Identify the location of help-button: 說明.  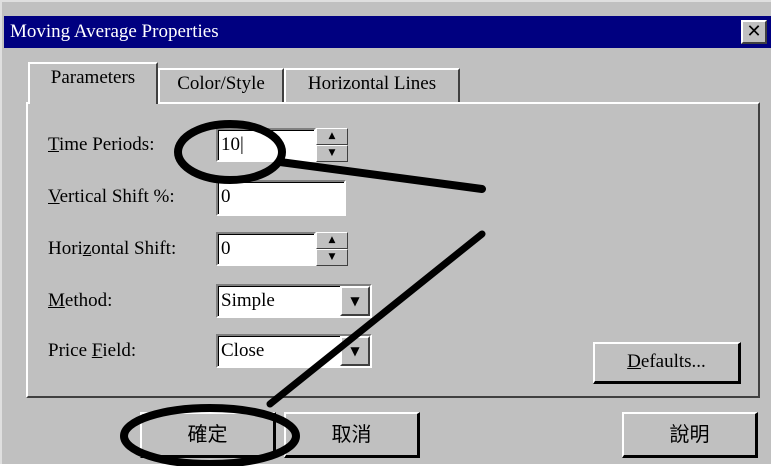
(690, 435).